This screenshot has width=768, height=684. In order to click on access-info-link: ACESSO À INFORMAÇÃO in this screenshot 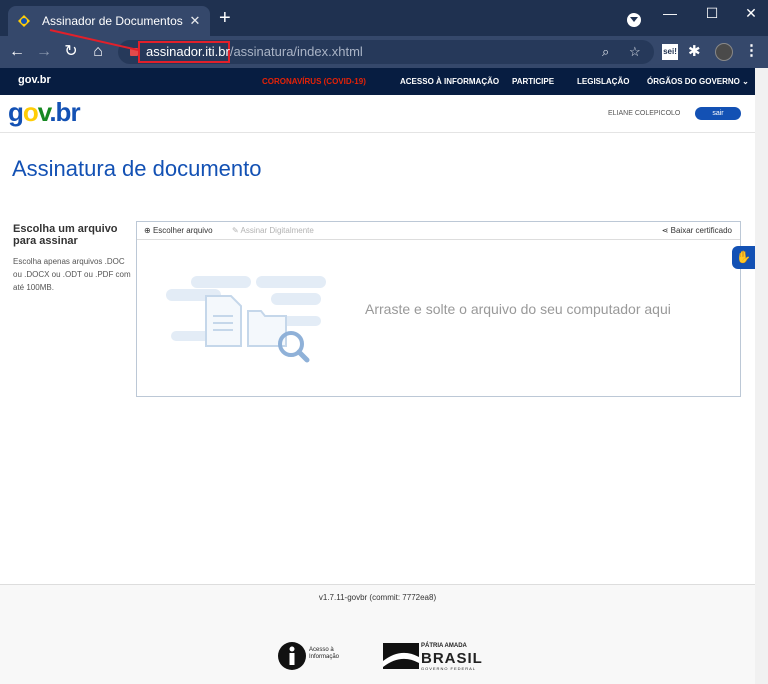, I will do `click(449, 81)`.